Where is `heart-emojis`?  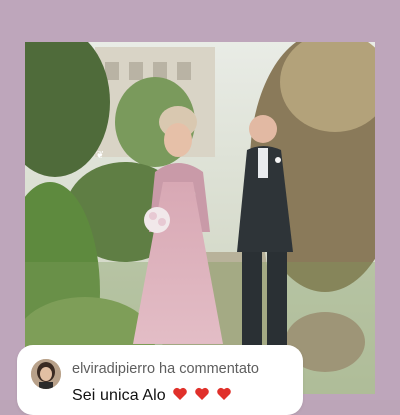 heart-emojis is located at coordinates (205, 395).